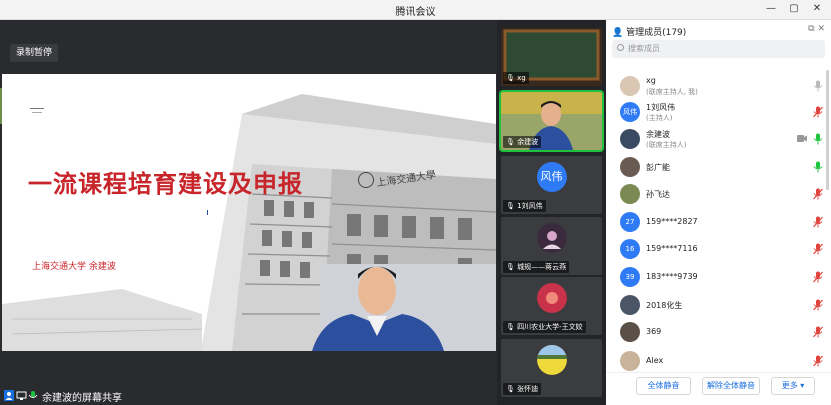  Describe the element at coordinates (661, 107) in the screenshot. I see `member-name: 1刘风伟` at that location.